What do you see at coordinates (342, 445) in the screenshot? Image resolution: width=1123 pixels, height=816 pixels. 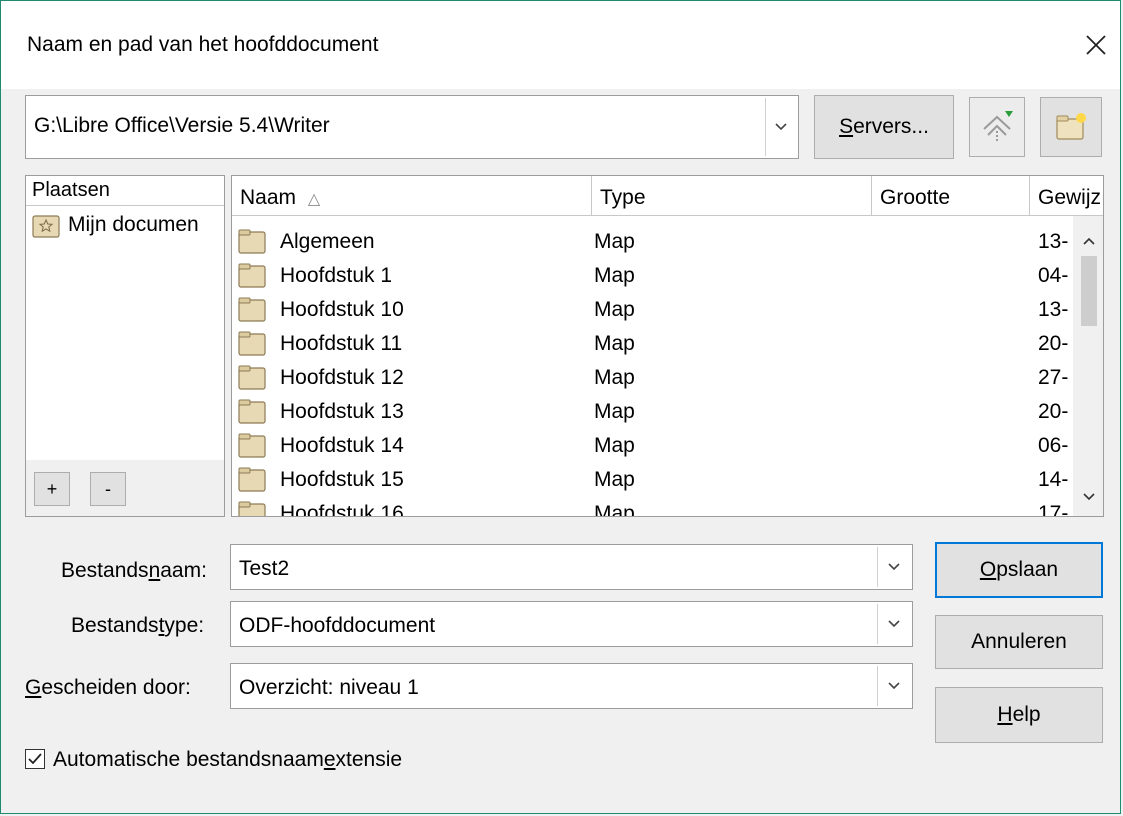 I see `file-name-cell: Hoofdstuk 14` at bounding box center [342, 445].